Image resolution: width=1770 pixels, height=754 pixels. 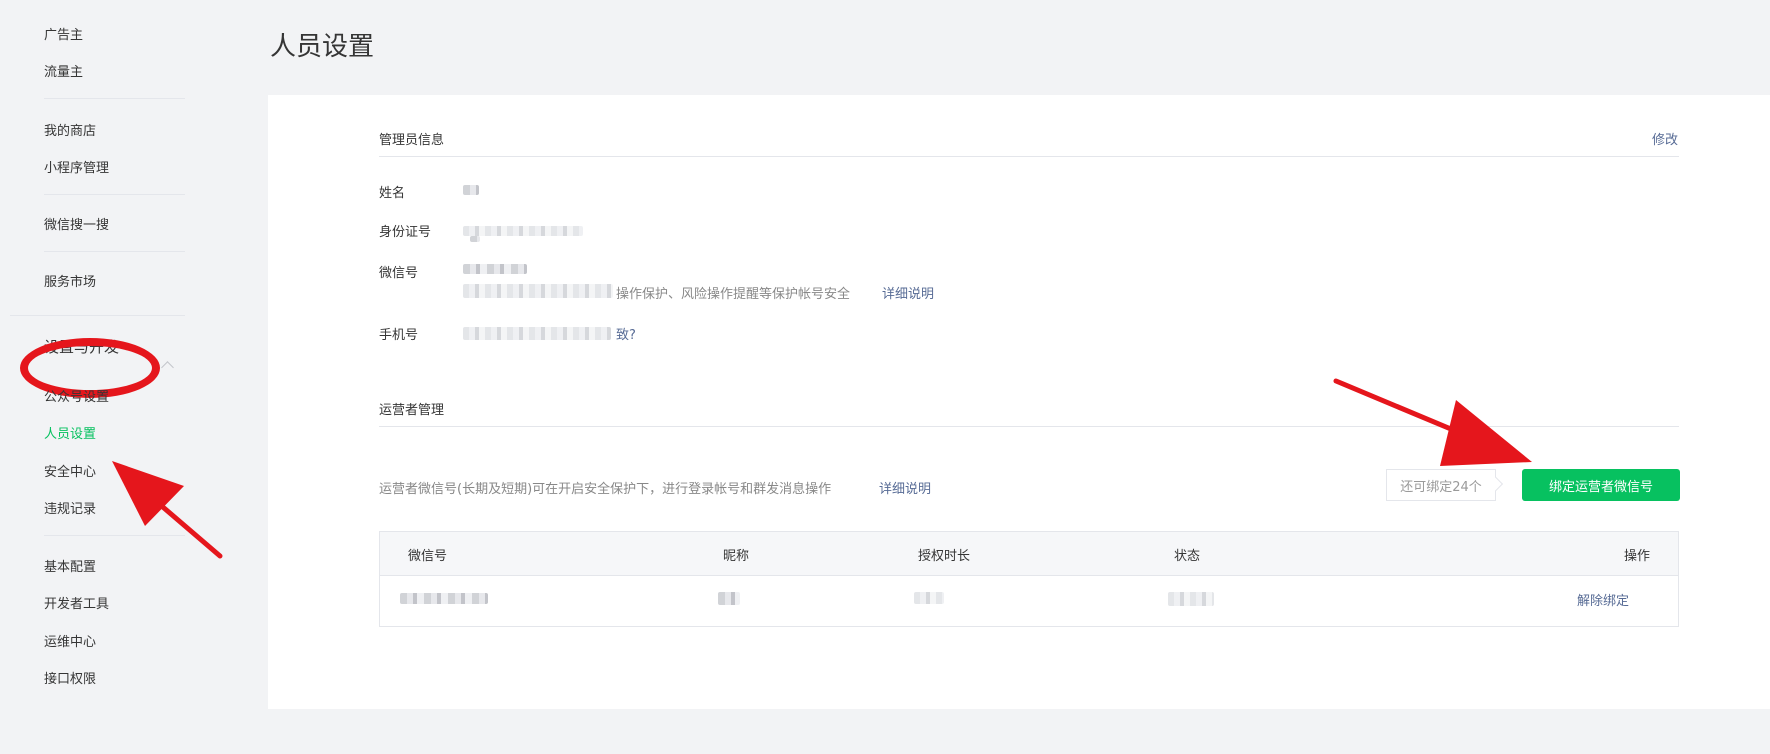 What do you see at coordinates (76, 395) in the screenshot?
I see `sidebar-item-account-settings: 公众号设置` at bounding box center [76, 395].